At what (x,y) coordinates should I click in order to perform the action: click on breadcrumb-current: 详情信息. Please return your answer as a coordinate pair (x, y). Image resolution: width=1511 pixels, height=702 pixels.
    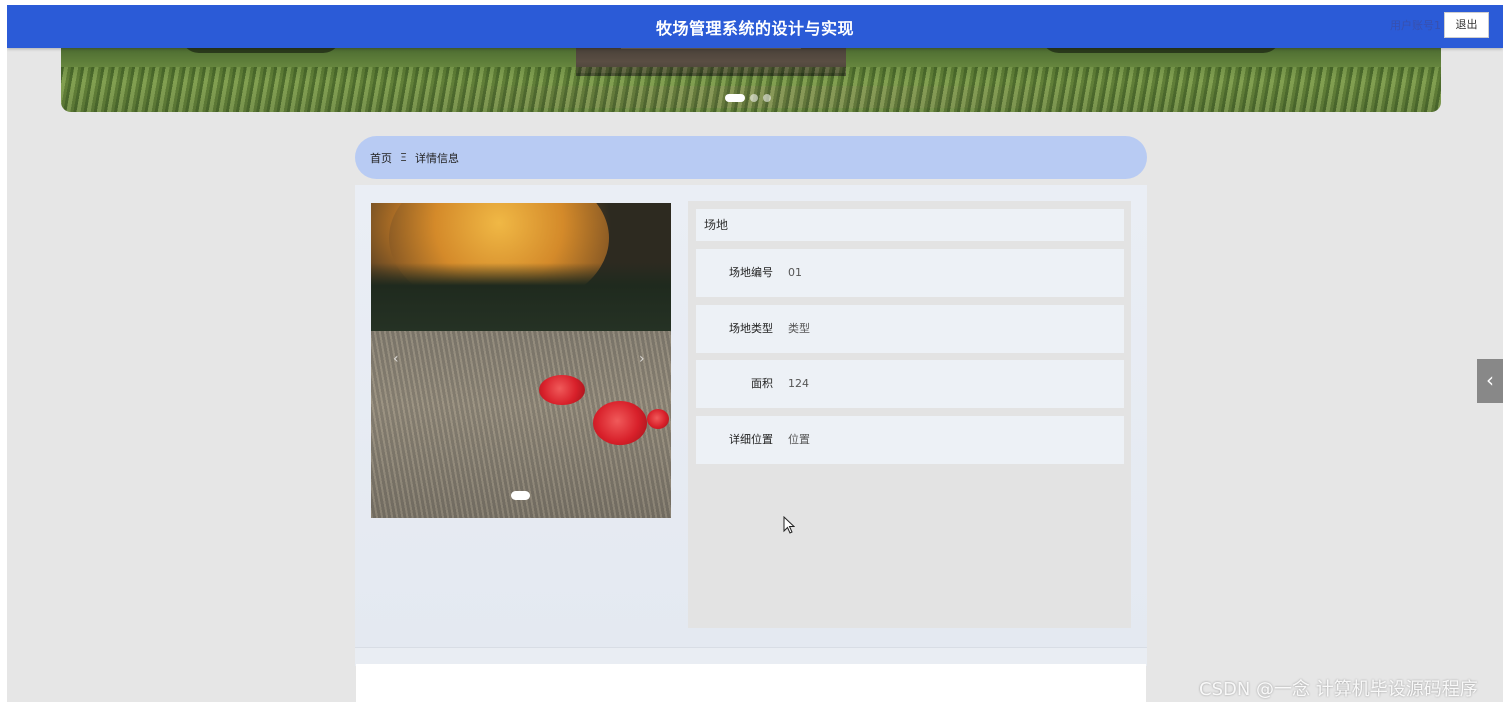
    Looking at the image, I should click on (436, 158).